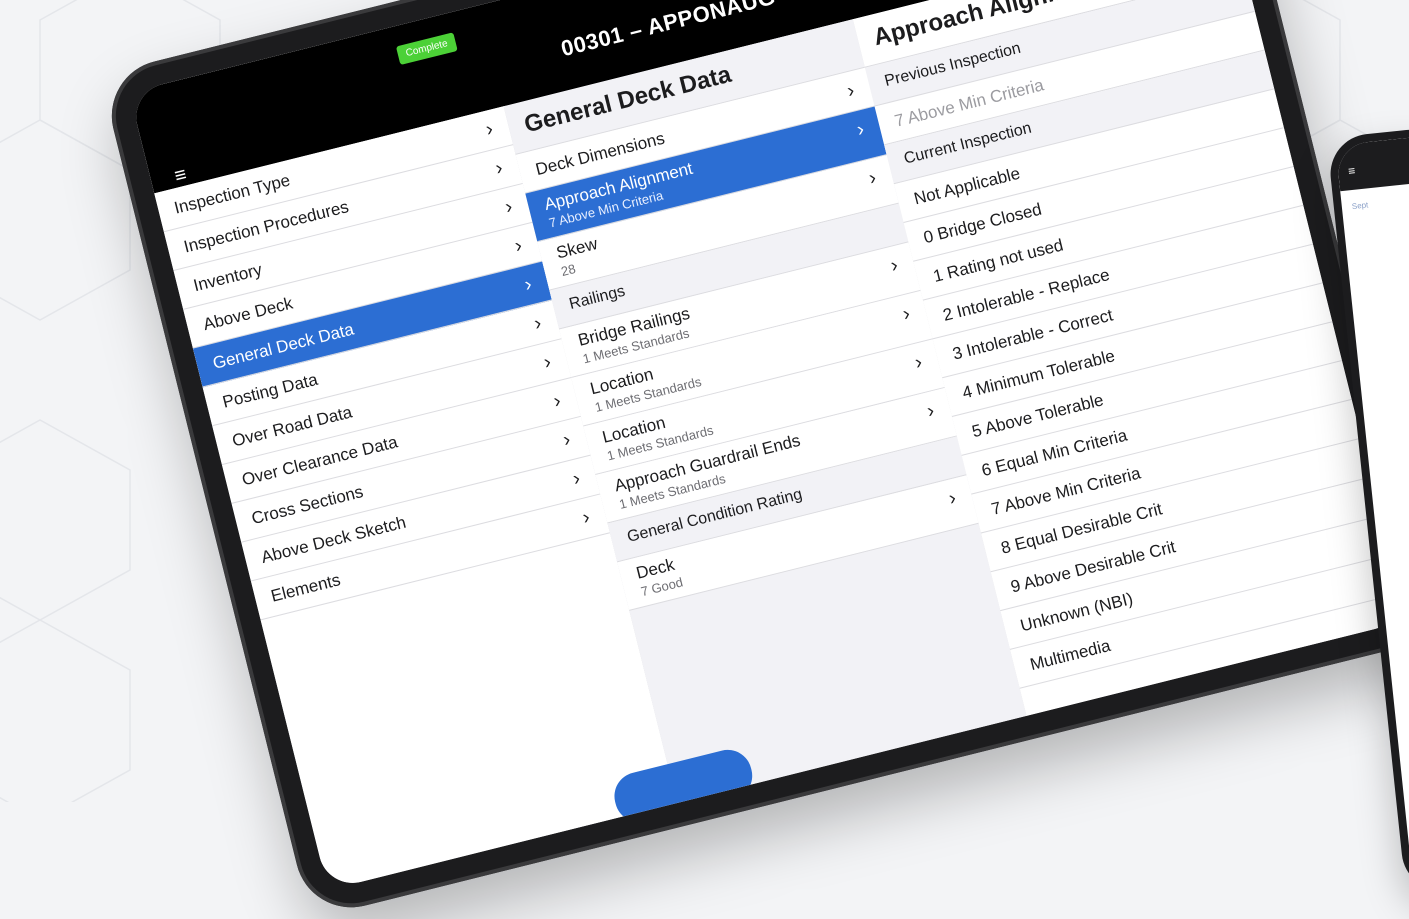 This screenshot has width=1409, height=919. Describe the element at coordinates (228, 277) in the screenshot. I see `nav-item-label: Inventory` at that location.